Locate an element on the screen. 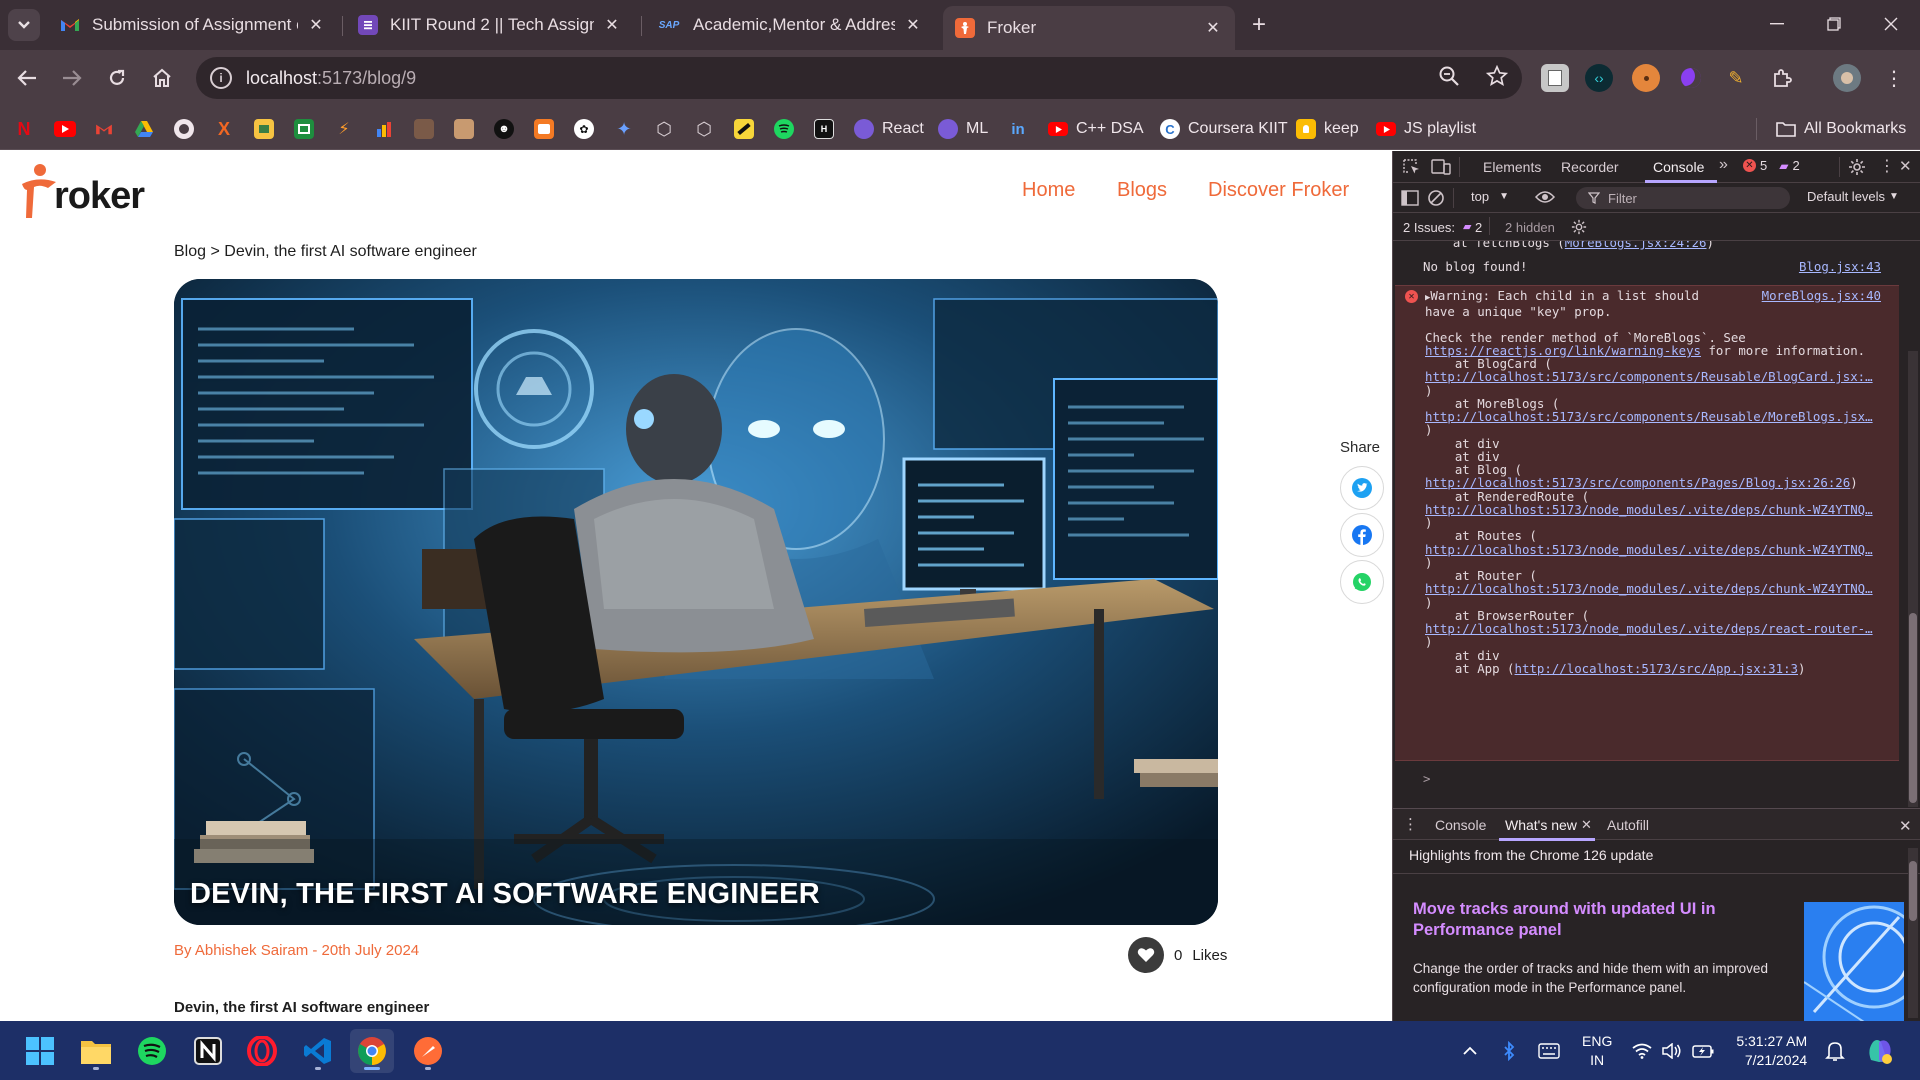  bookmark-keep: keep is located at coordinates (1327, 129).